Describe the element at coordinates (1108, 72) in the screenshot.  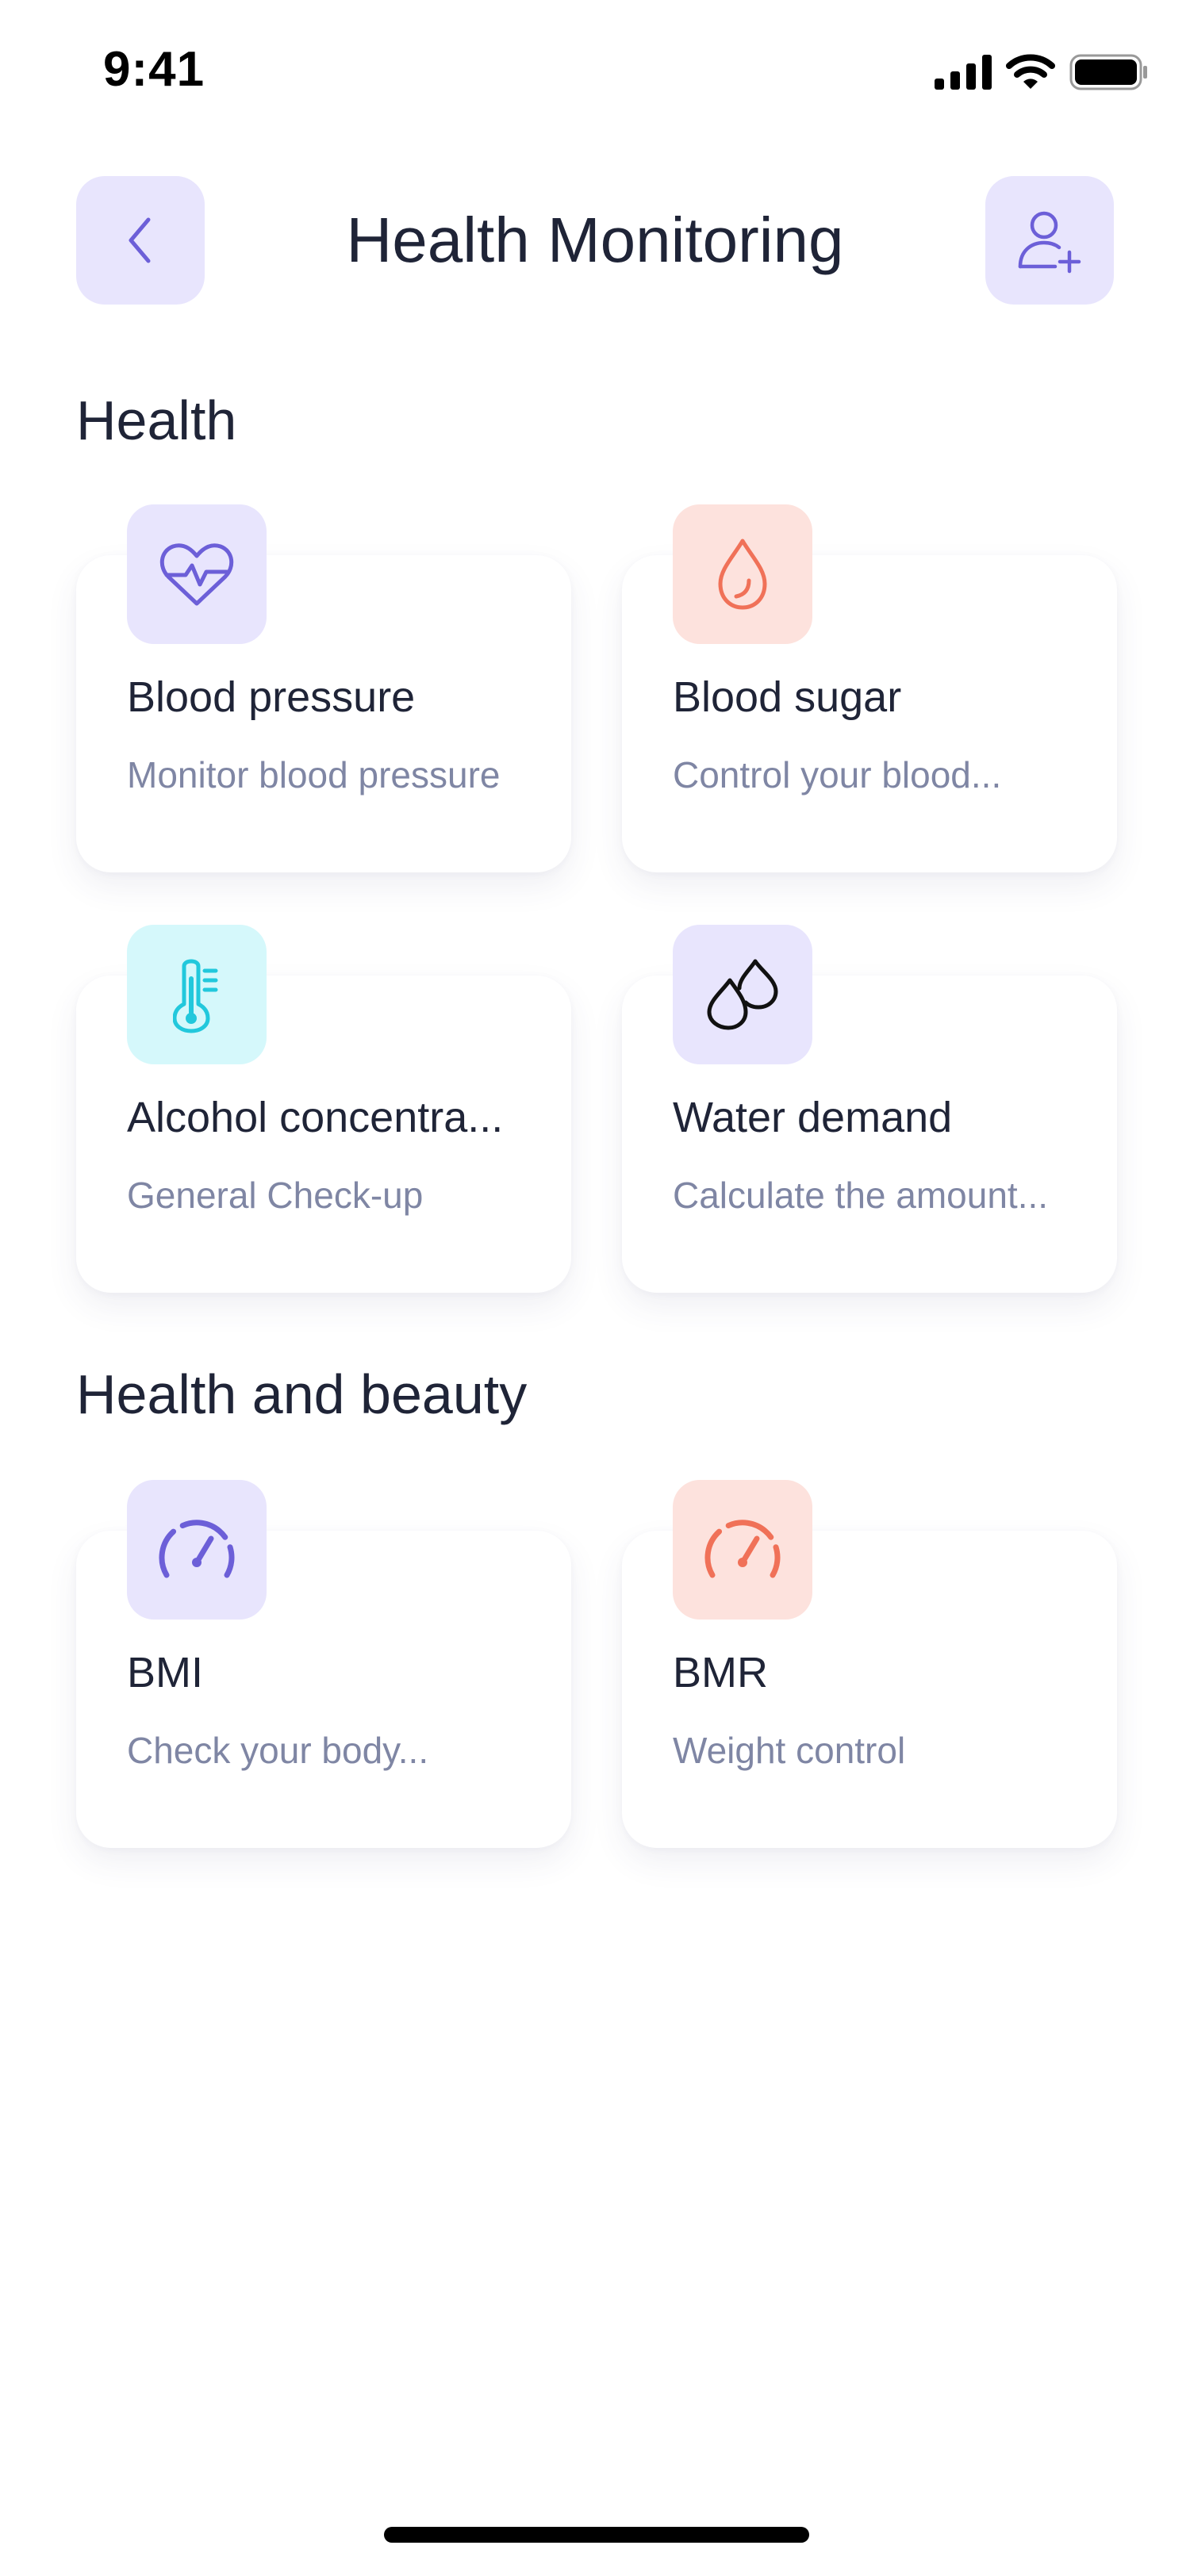
I see `battery-icon` at that location.